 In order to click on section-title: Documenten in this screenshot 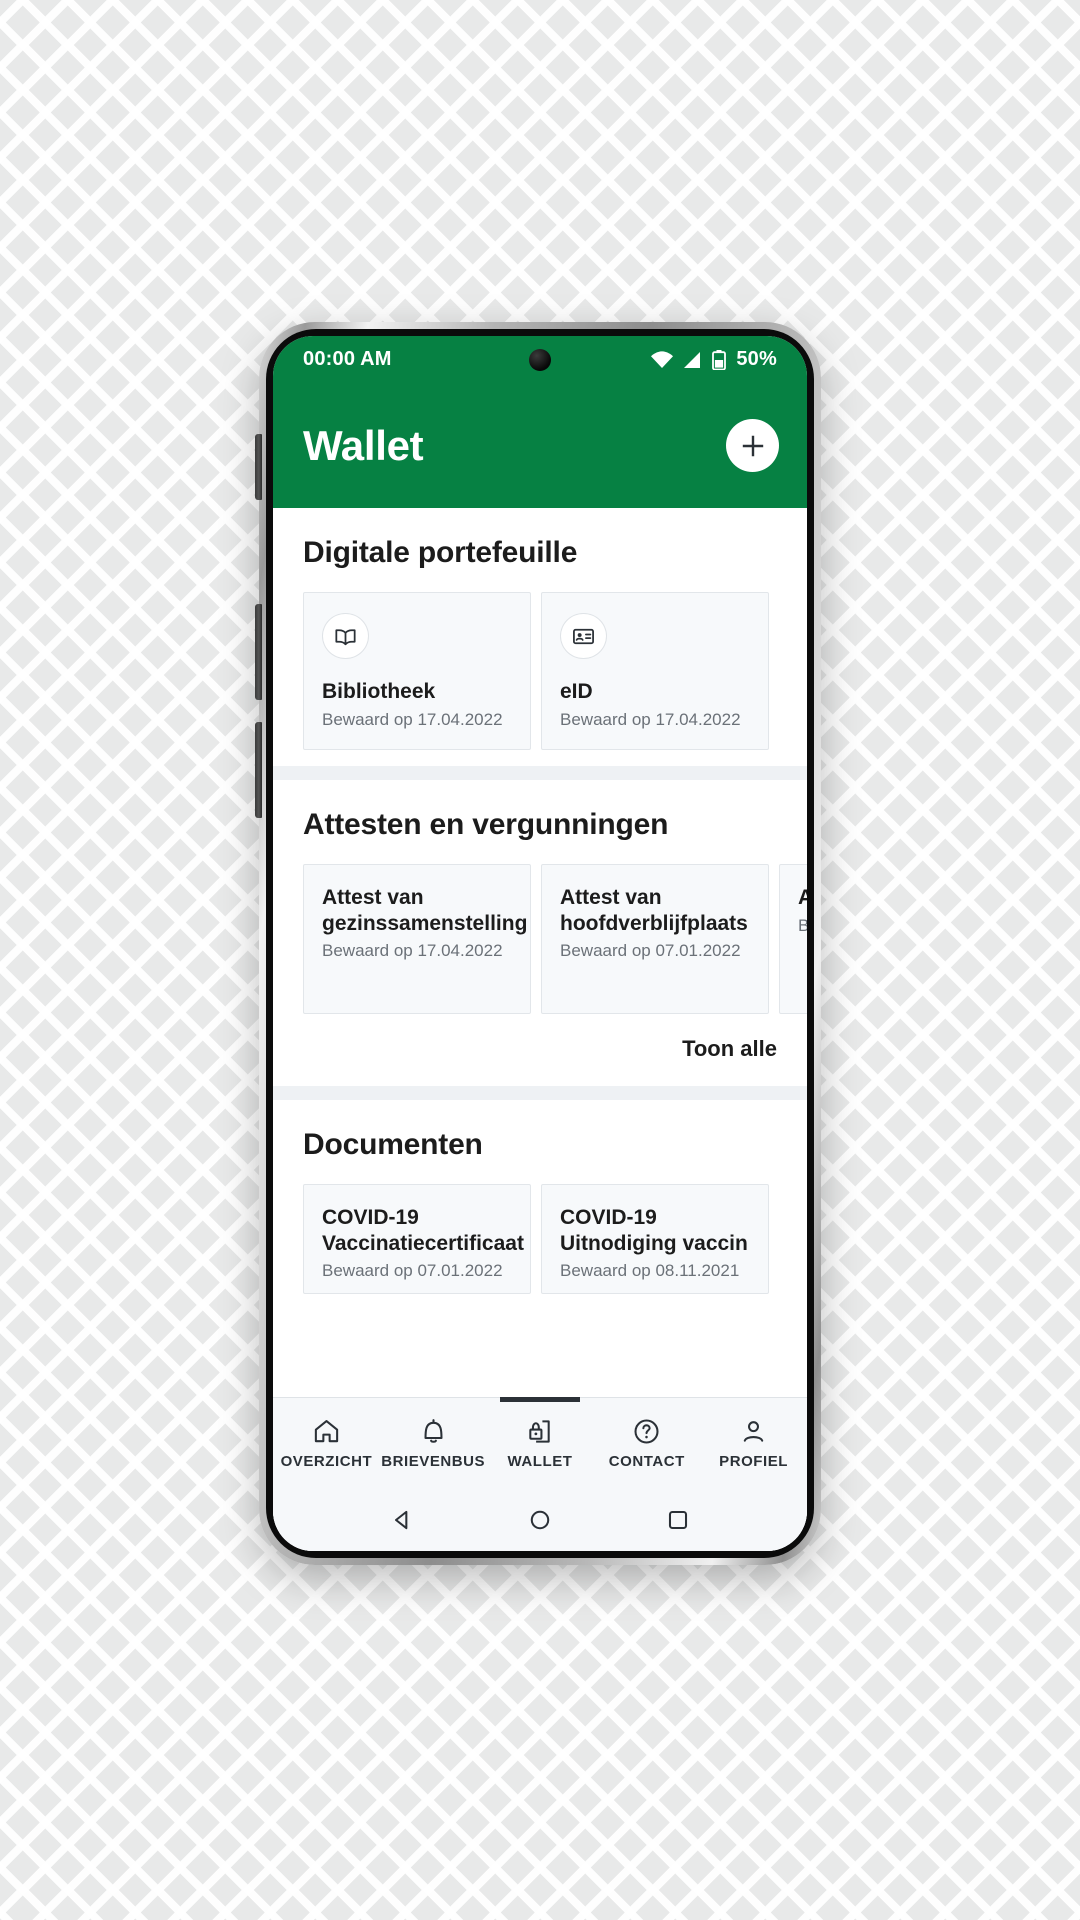, I will do `click(393, 1144)`.